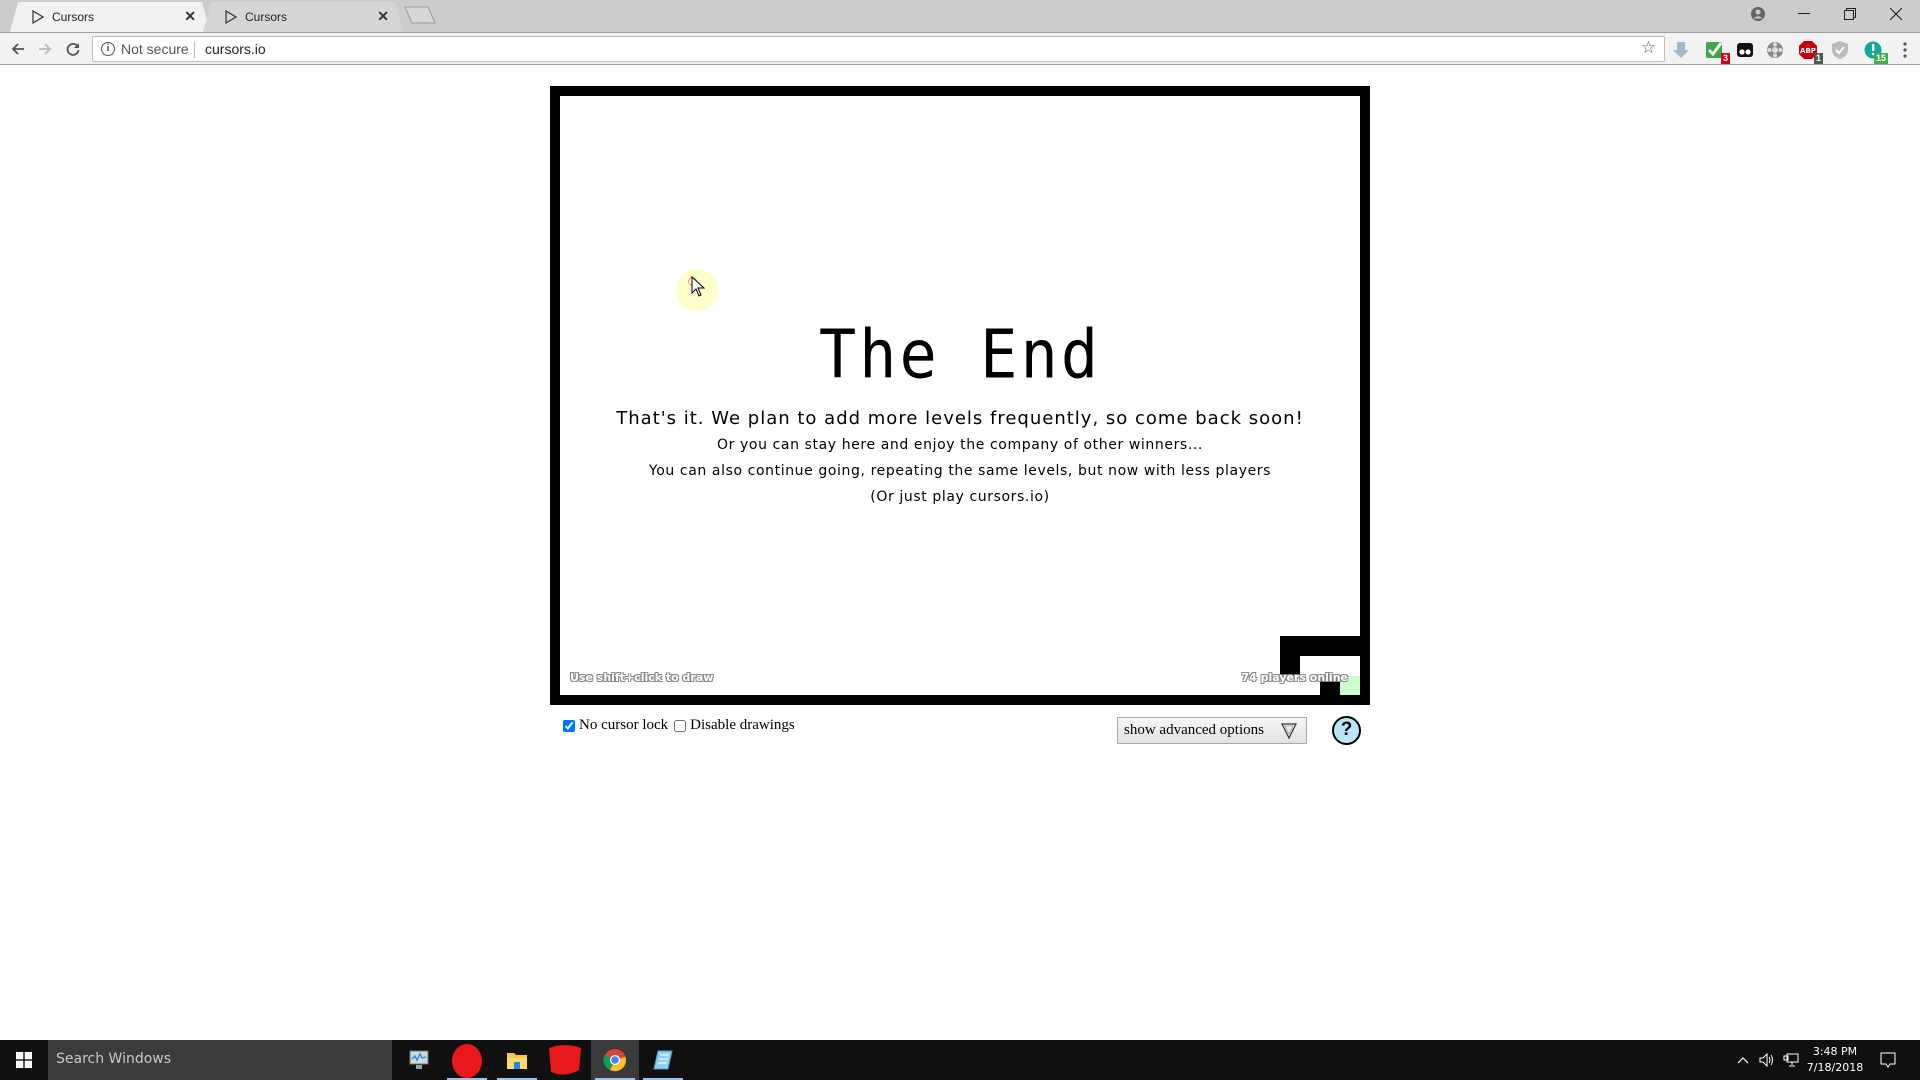 The height and width of the screenshot is (1080, 1920). Describe the element at coordinates (1810, 51) in the screenshot. I see `adblock-plus-icon: ABP 1` at that location.